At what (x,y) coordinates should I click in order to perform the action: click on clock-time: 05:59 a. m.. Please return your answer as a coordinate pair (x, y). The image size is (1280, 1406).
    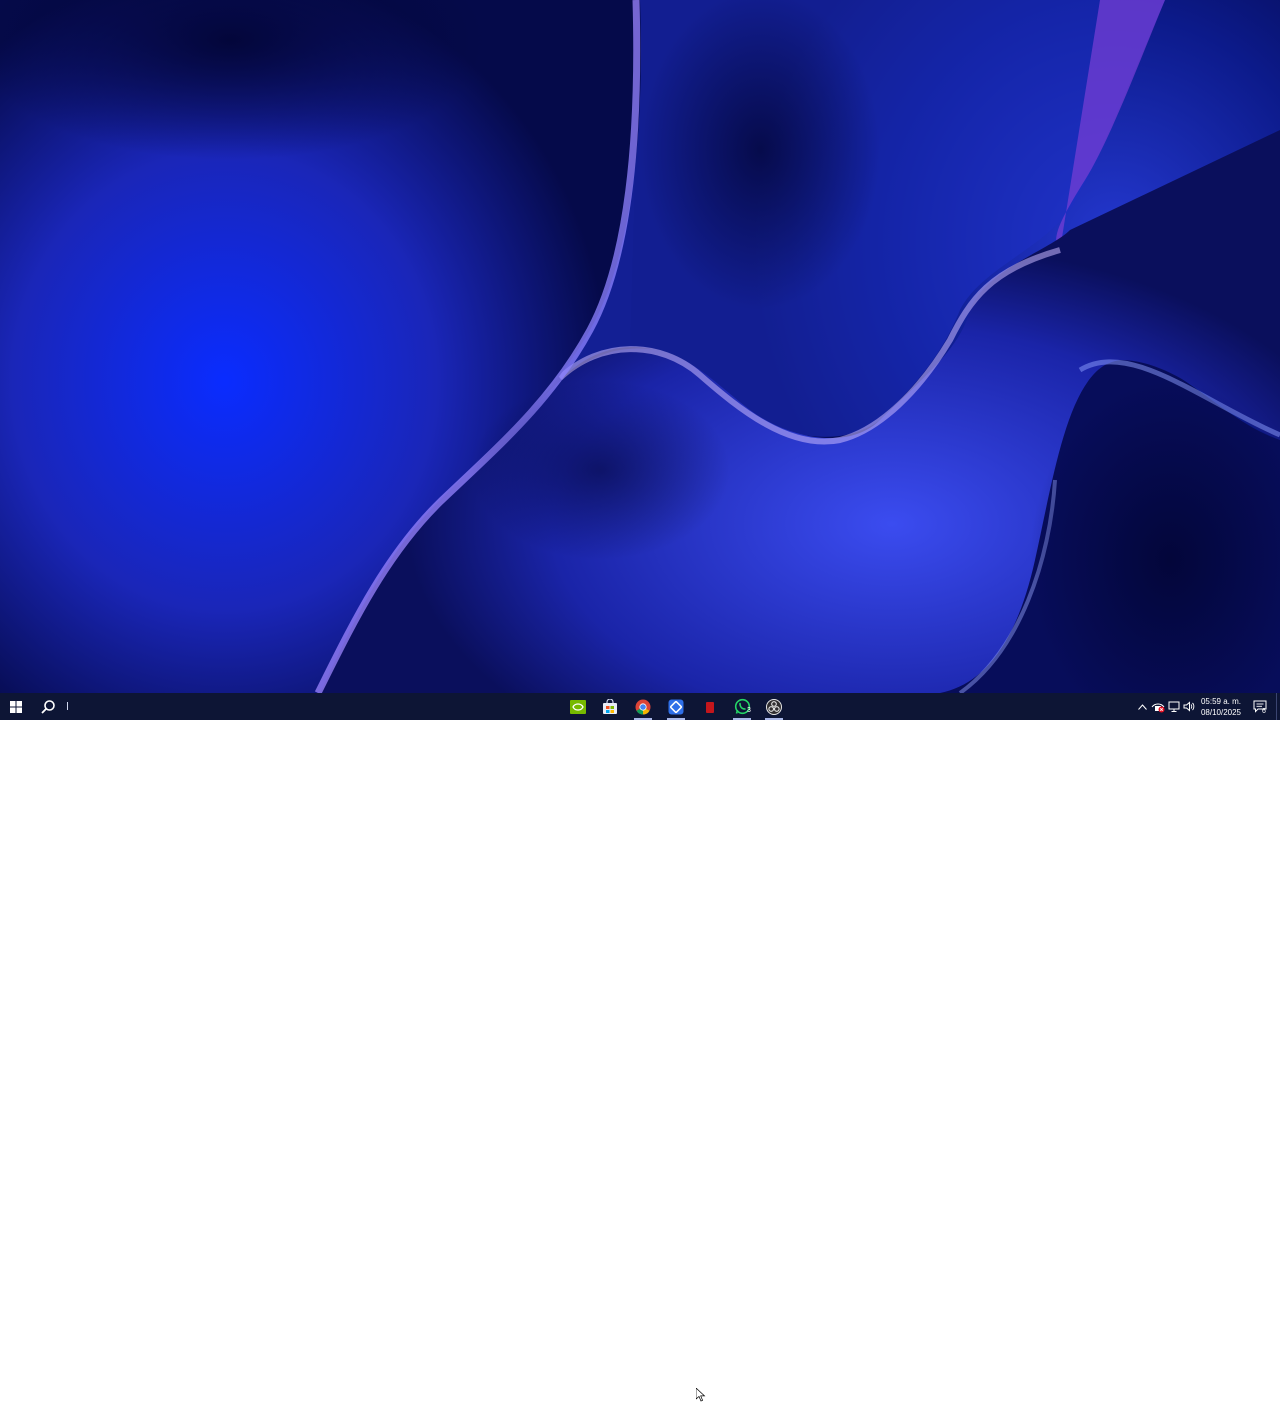
    Looking at the image, I should click on (1221, 701).